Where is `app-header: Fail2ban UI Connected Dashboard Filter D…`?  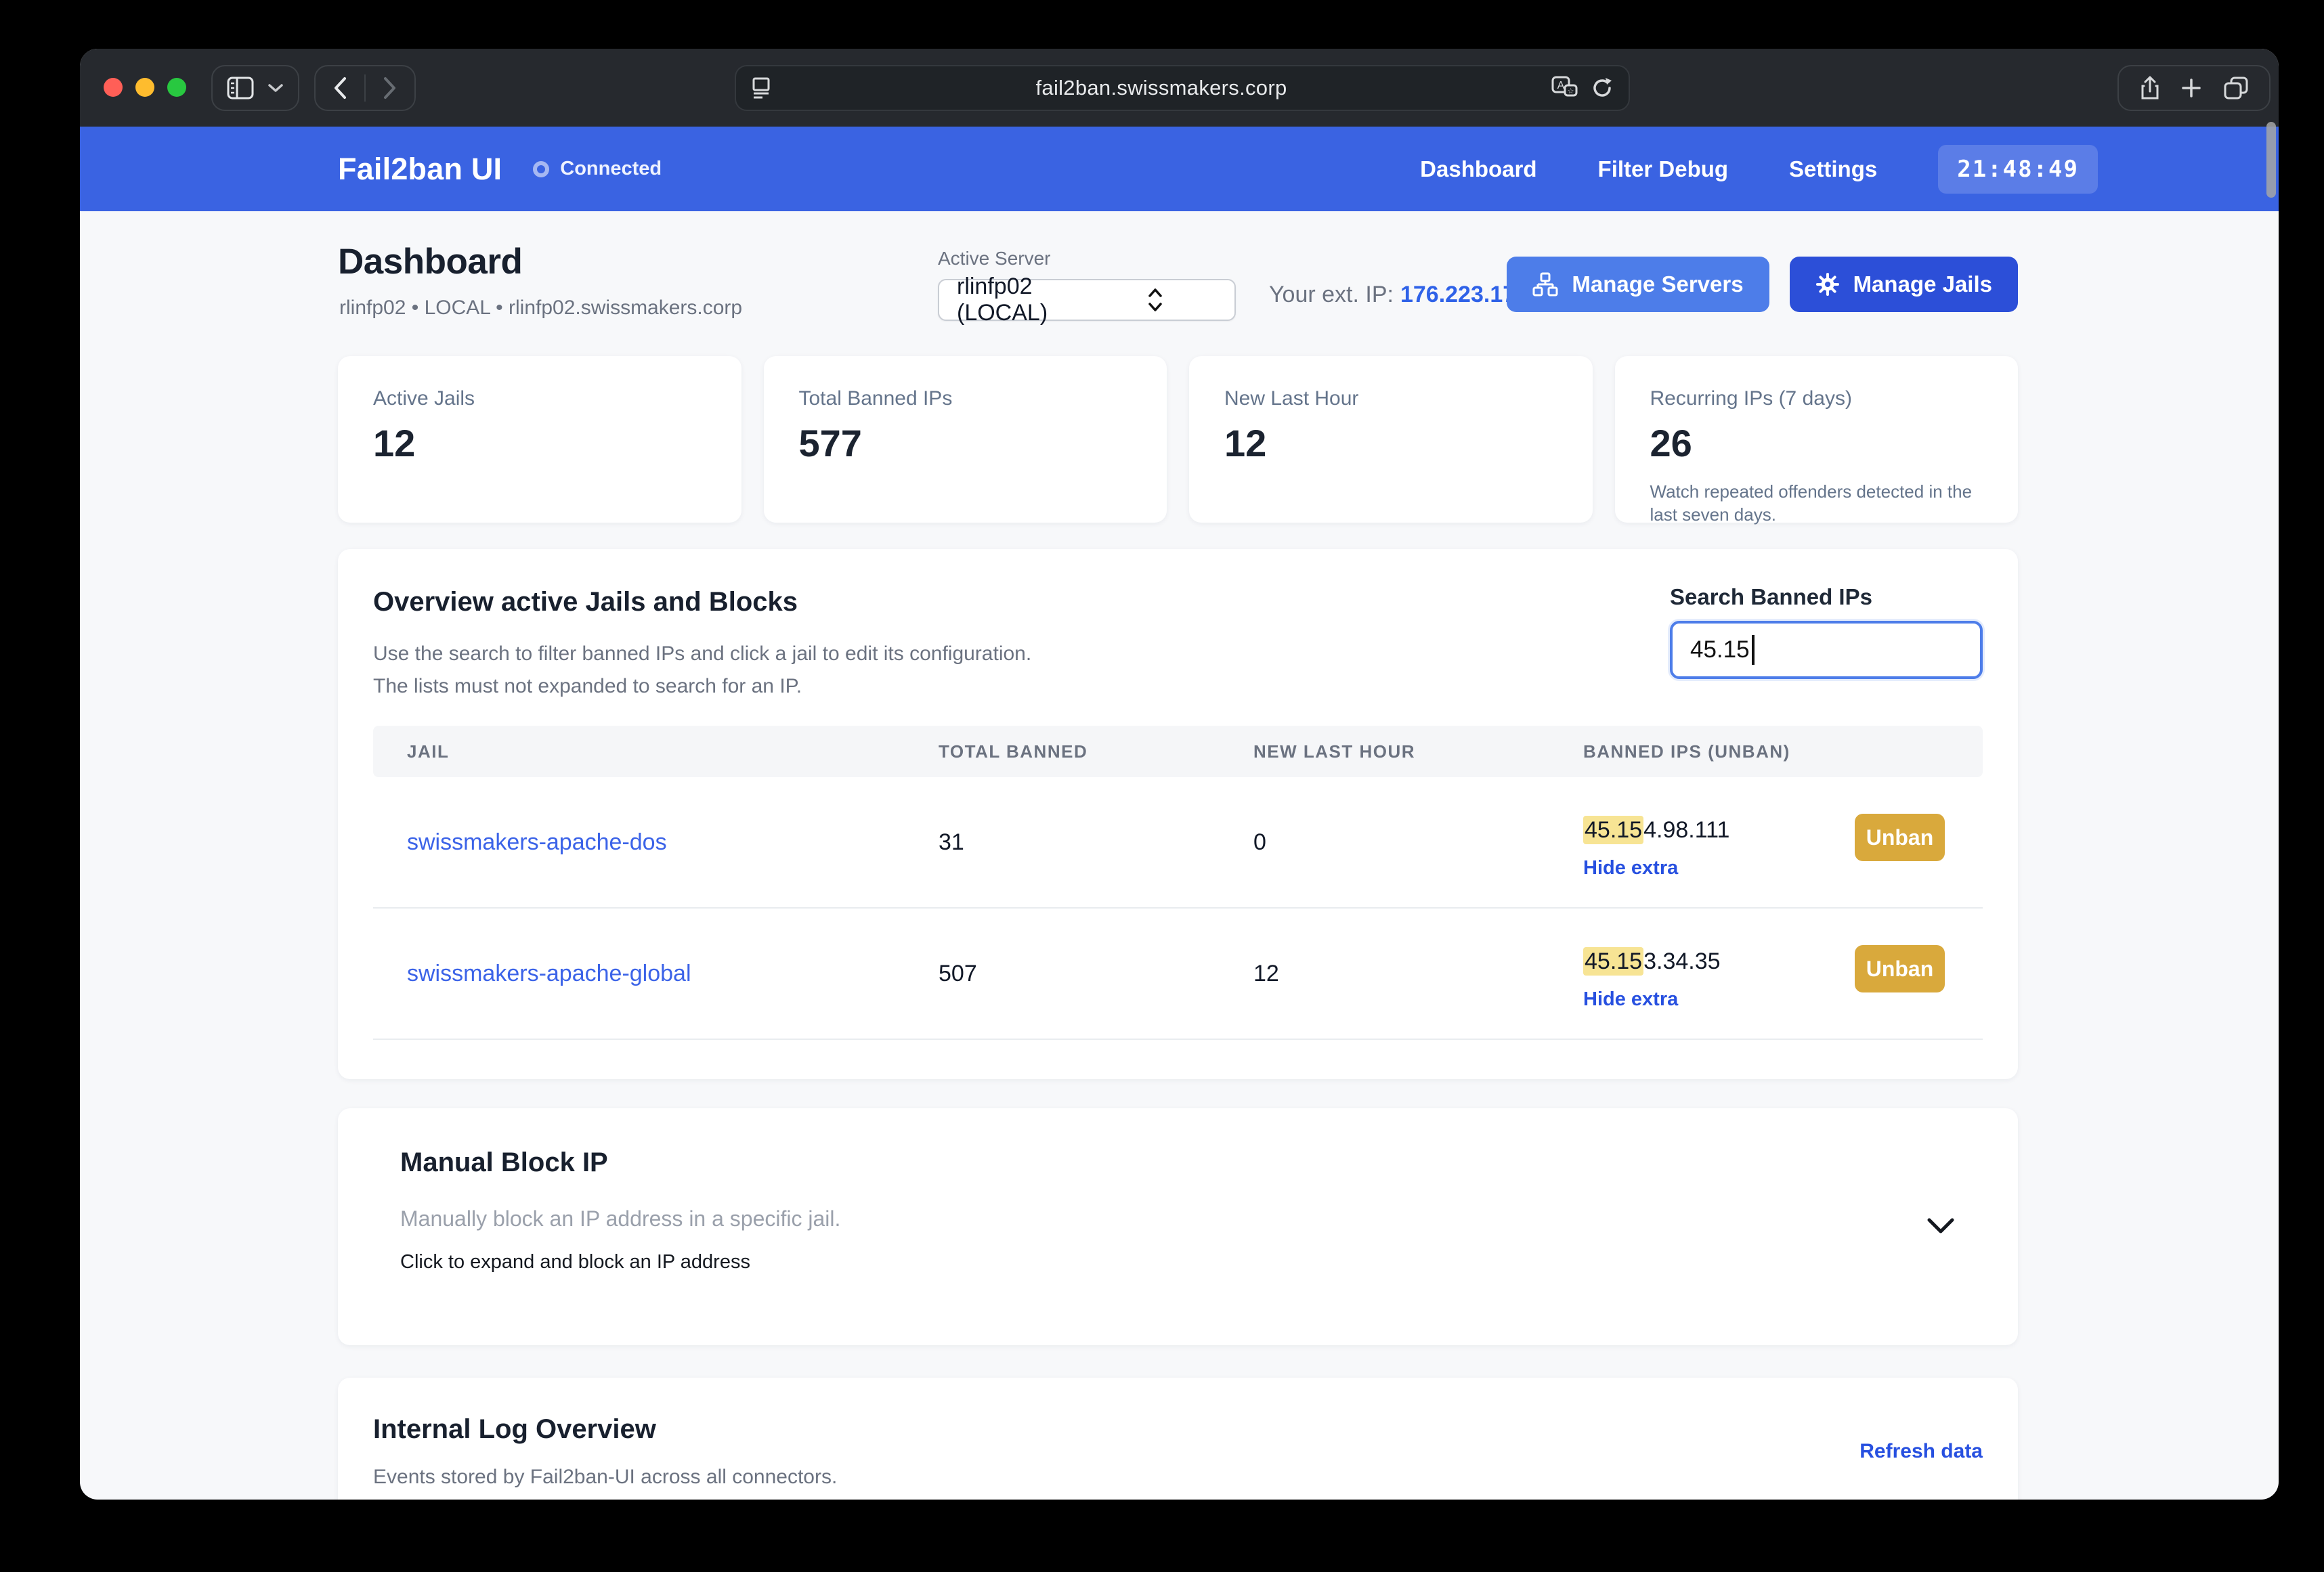 app-header: Fail2ban UI Connected Dashboard Filter D… is located at coordinates (1179, 169).